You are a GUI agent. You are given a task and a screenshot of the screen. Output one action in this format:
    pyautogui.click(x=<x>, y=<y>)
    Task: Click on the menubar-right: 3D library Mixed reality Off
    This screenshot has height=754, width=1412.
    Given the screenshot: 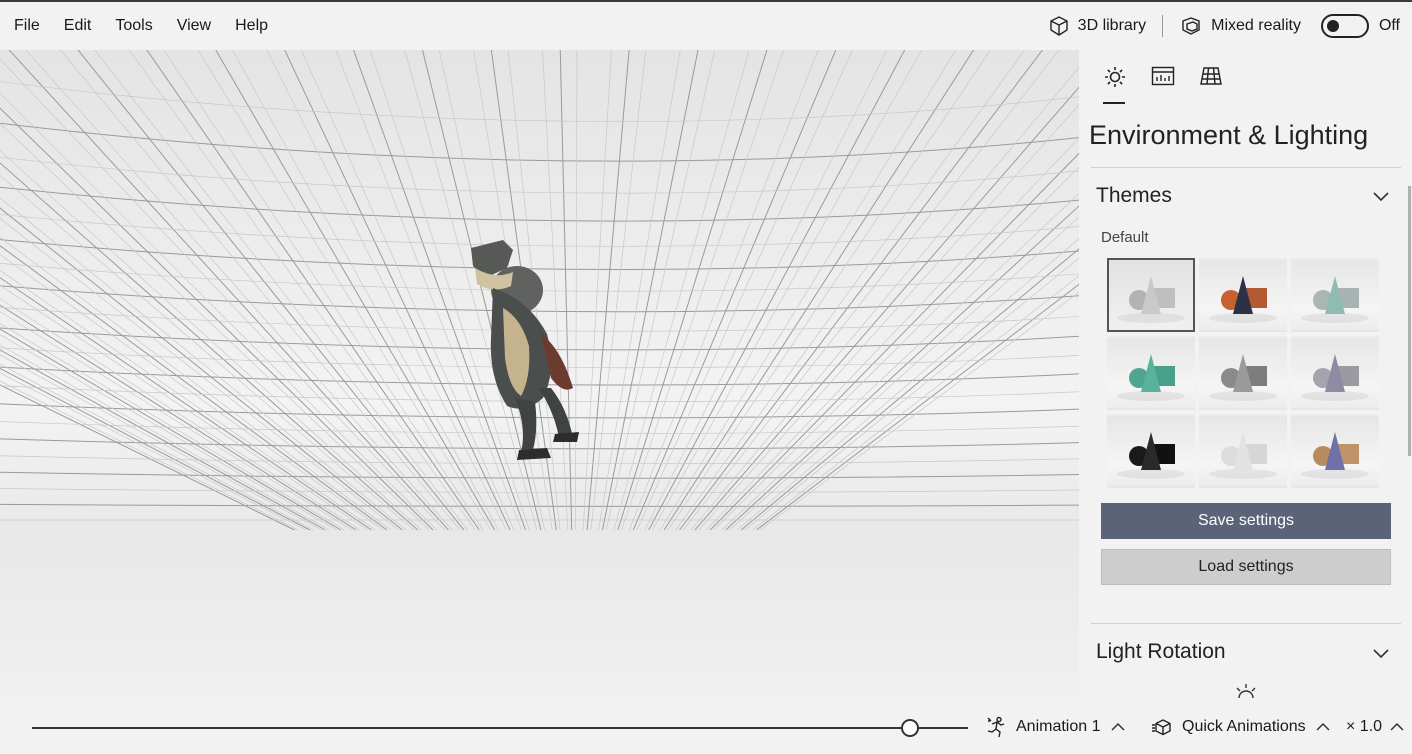 What is the action you would take?
    pyautogui.click(x=1225, y=26)
    